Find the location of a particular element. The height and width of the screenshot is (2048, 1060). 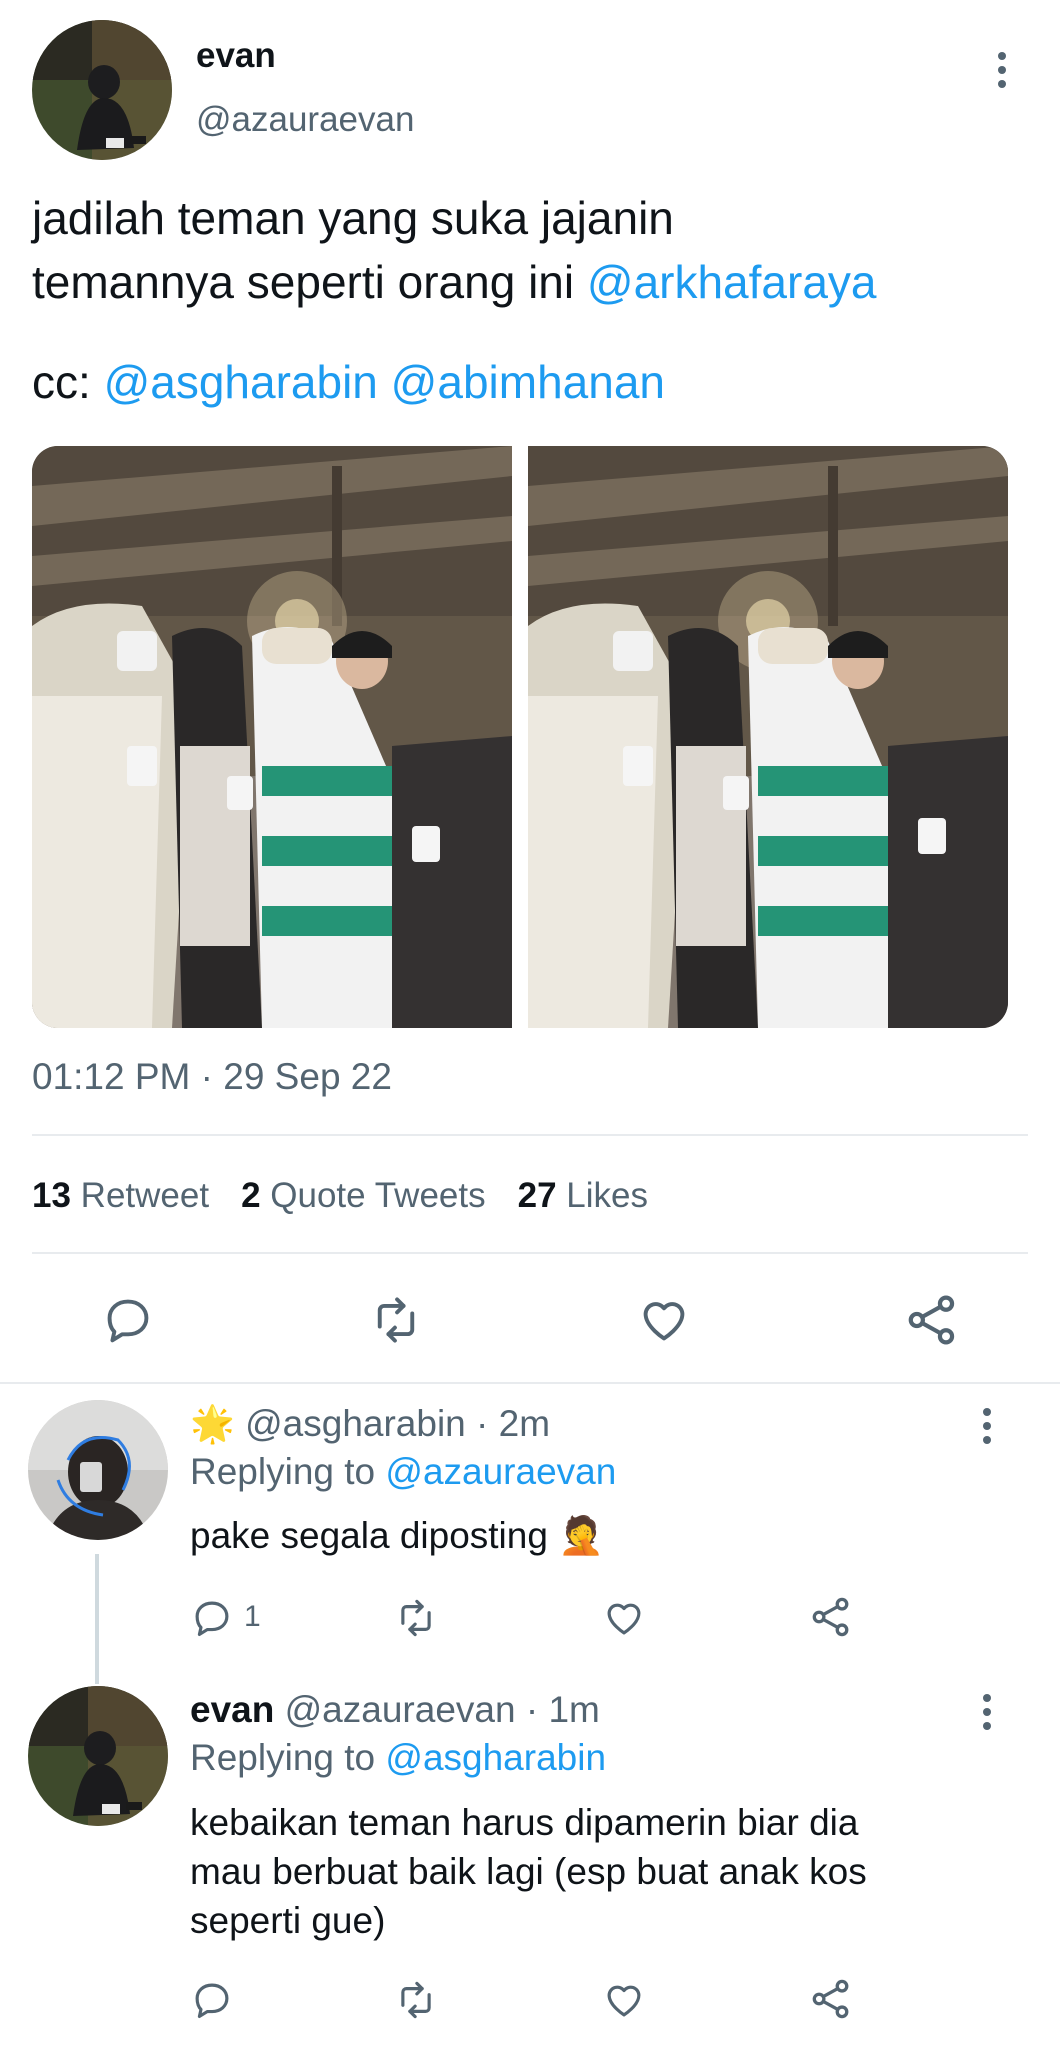

replying-to-mention: @asgharabin is located at coordinates (495, 1757).